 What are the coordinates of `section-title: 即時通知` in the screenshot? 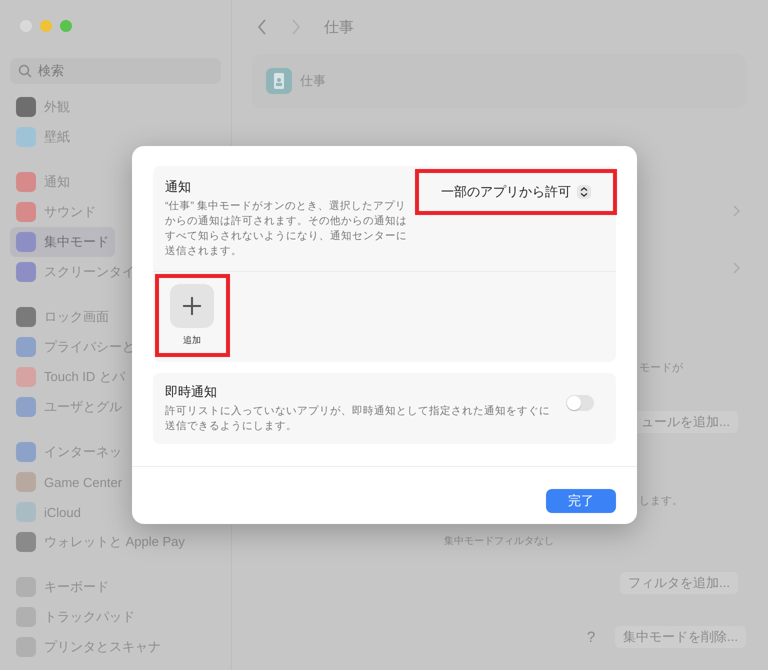 It's located at (191, 392).